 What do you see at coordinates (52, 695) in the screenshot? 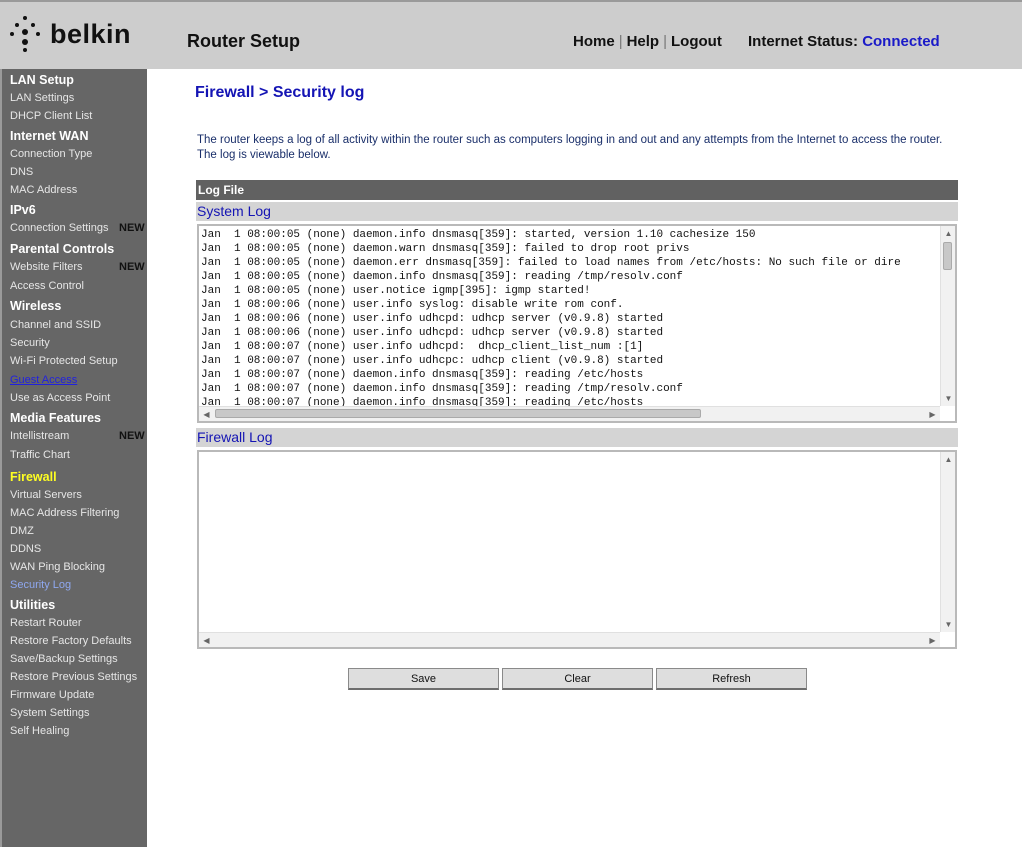
I see `sidebar-item-firmware-update: Firmware Update` at bounding box center [52, 695].